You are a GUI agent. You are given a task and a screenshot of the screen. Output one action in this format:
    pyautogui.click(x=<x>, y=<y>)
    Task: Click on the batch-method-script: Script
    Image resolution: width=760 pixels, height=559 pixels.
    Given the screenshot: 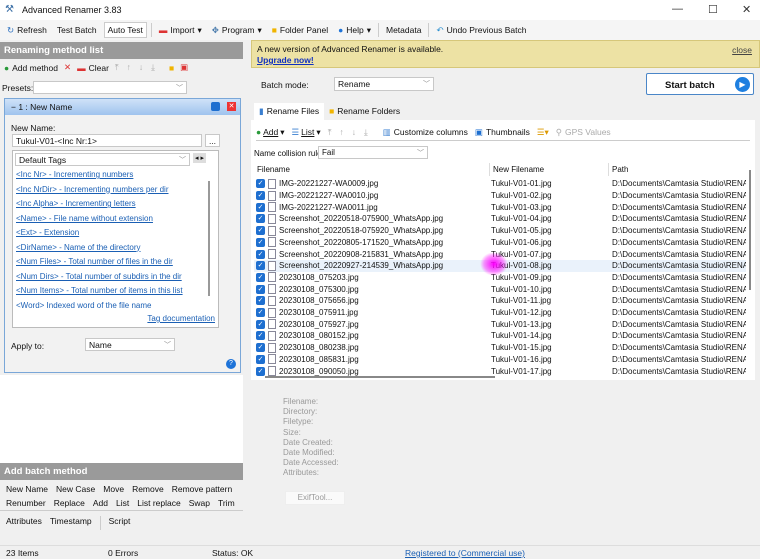 What is the action you would take?
    pyautogui.click(x=120, y=523)
    